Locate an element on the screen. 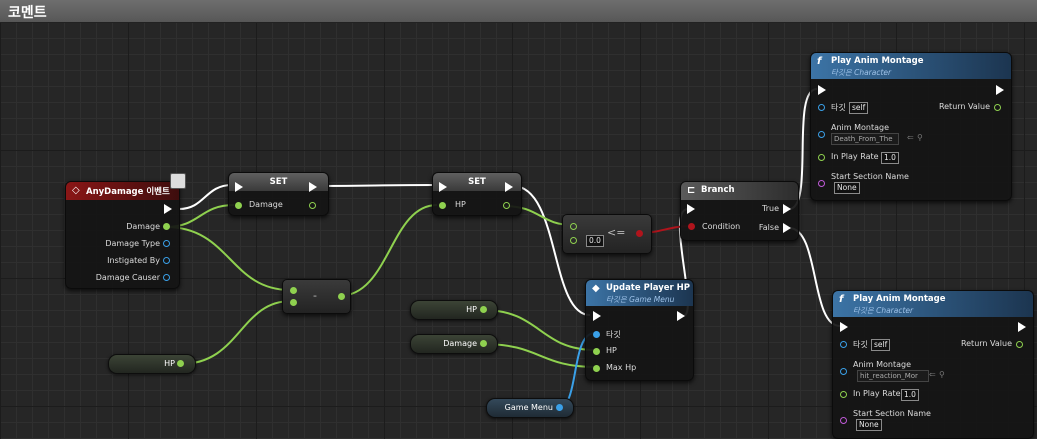 The height and width of the screenshot is (439, 1037). condition-input-pin is located at coordinates (691, 226).